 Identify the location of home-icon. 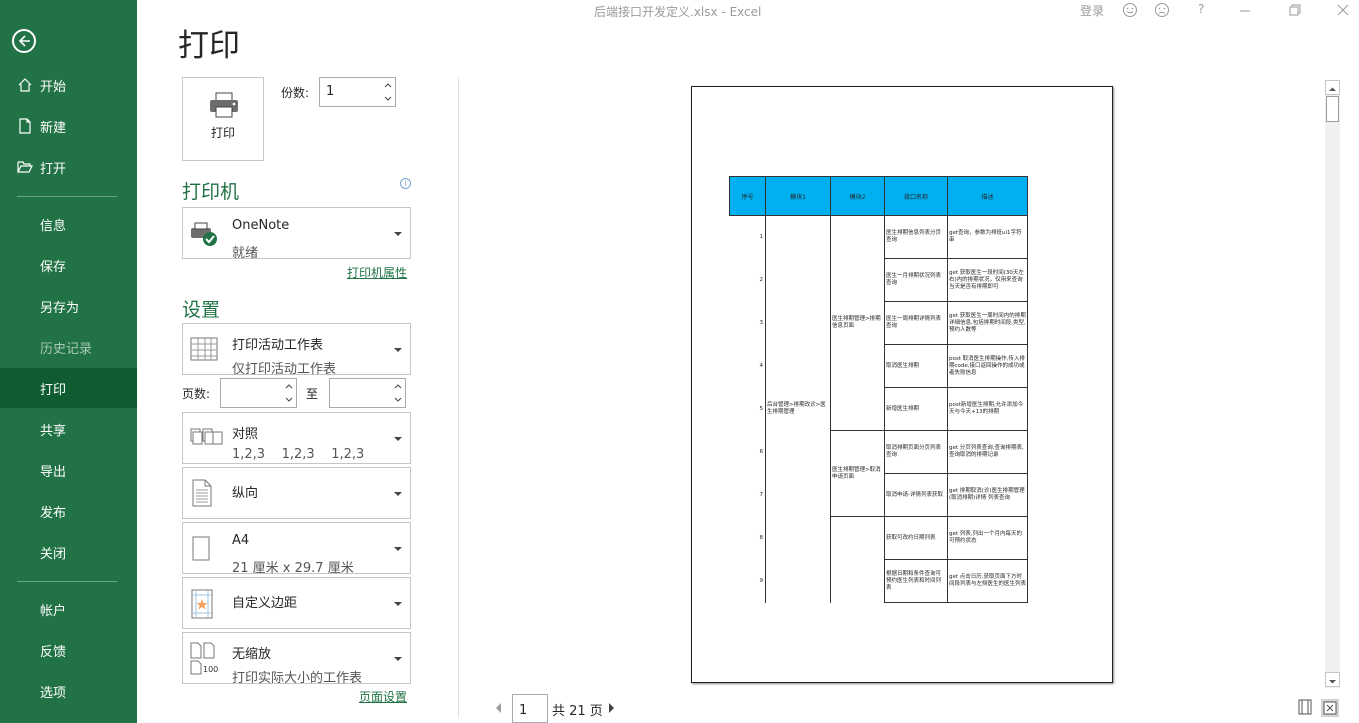
(25, 85).